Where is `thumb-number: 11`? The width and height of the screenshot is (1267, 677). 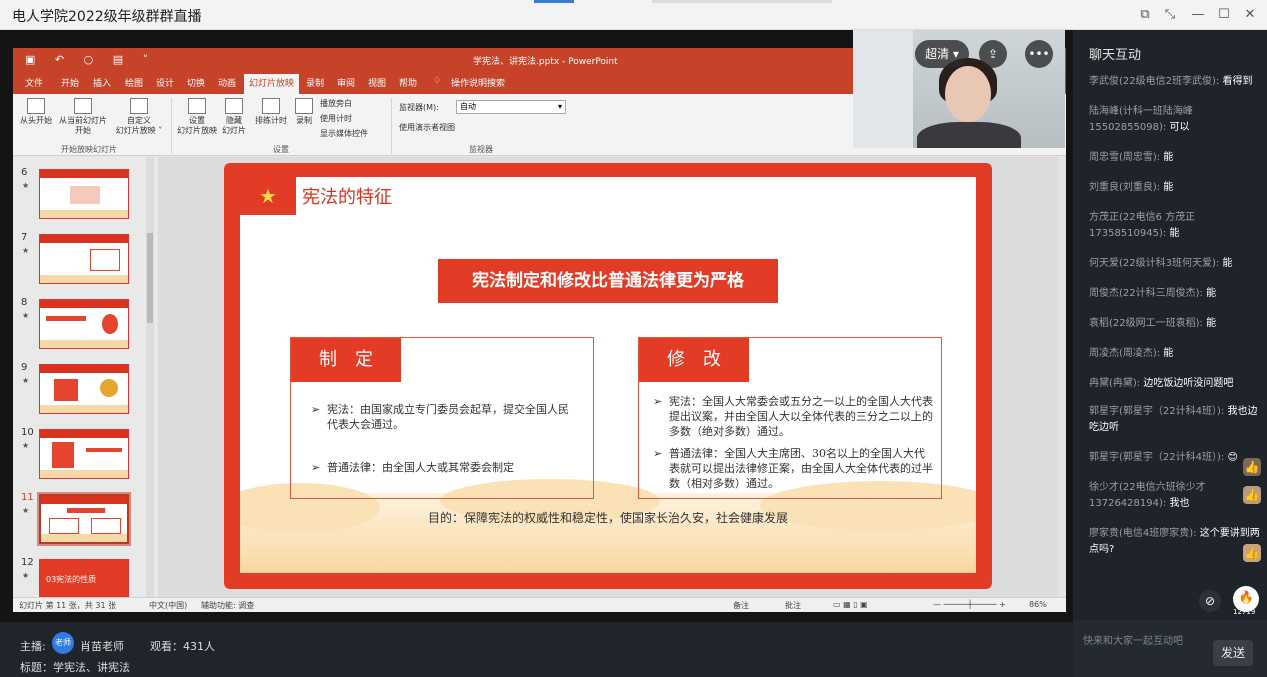 thumb-number: 11 is located at coordinates (27, 497).